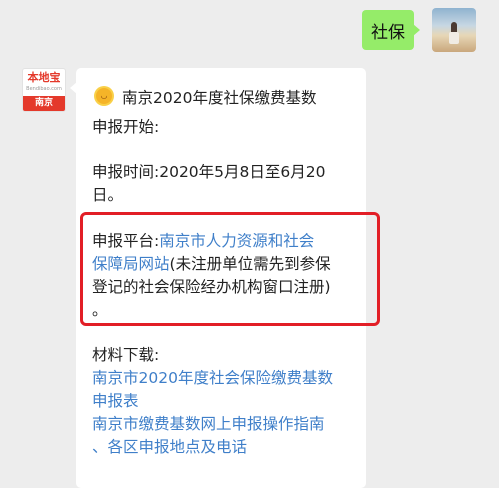  I want to click on city-label: 南京, so click(44, 103).